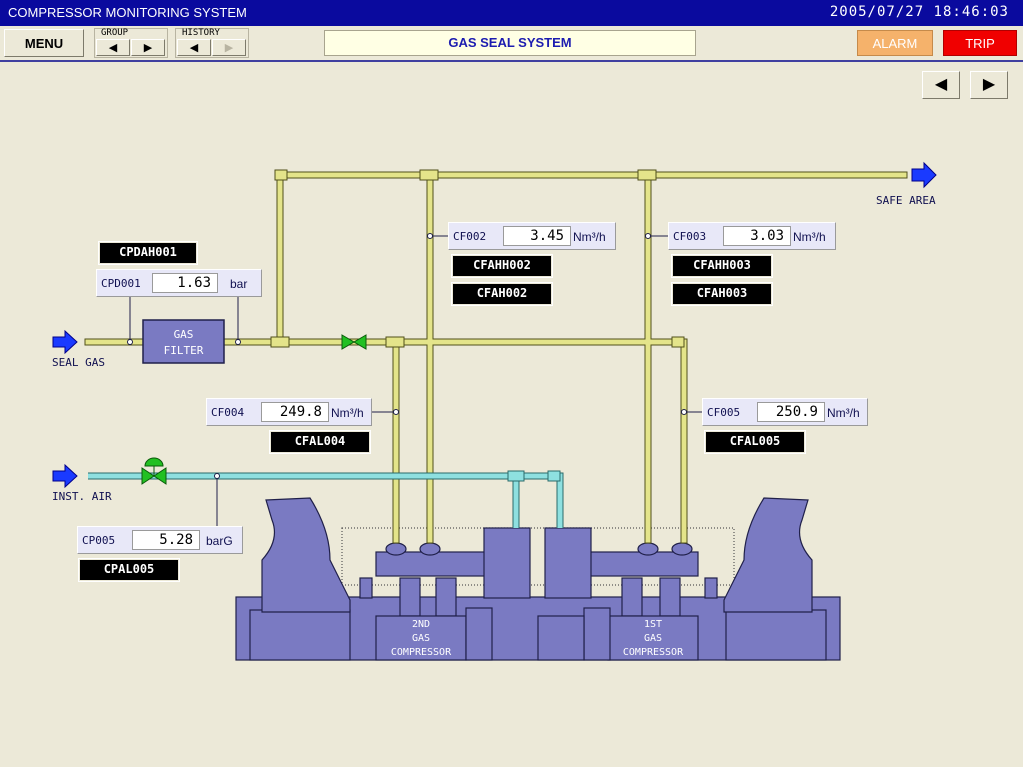 This screenshot has width=1023, height=767. What do you see at coordinates (166, 540) in the screenshot?
I see `value-display: 5.28` at bounding box center [166, 540].